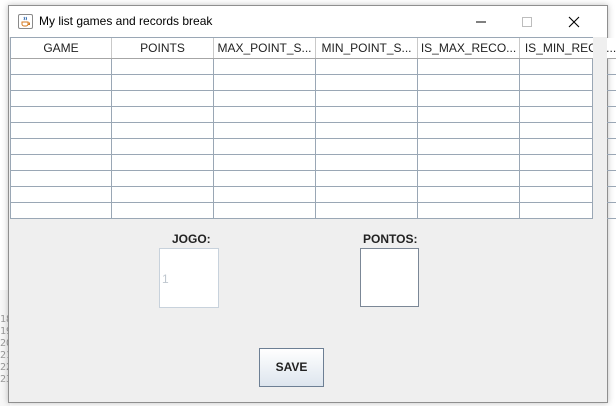  Describe the element at coordinates (189, 278) in the screenshot. I see `jogo-field: 1` at that location.